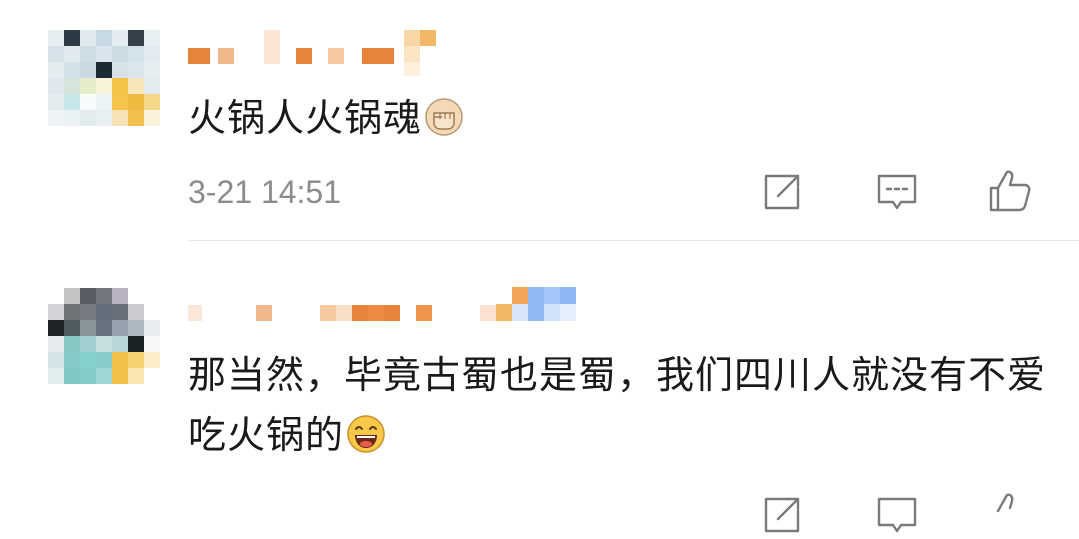  Describe the element at coordinates (366, 434) in the screenshot. I see `laughing-emoji-icon` at that location.